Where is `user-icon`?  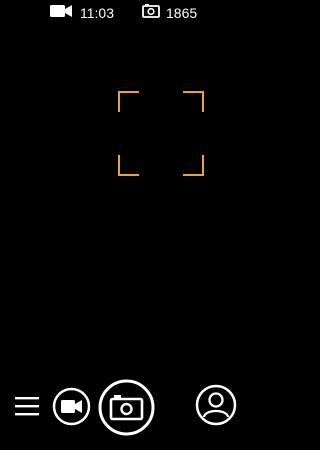
user-icon is located at coordinates (216, 407).